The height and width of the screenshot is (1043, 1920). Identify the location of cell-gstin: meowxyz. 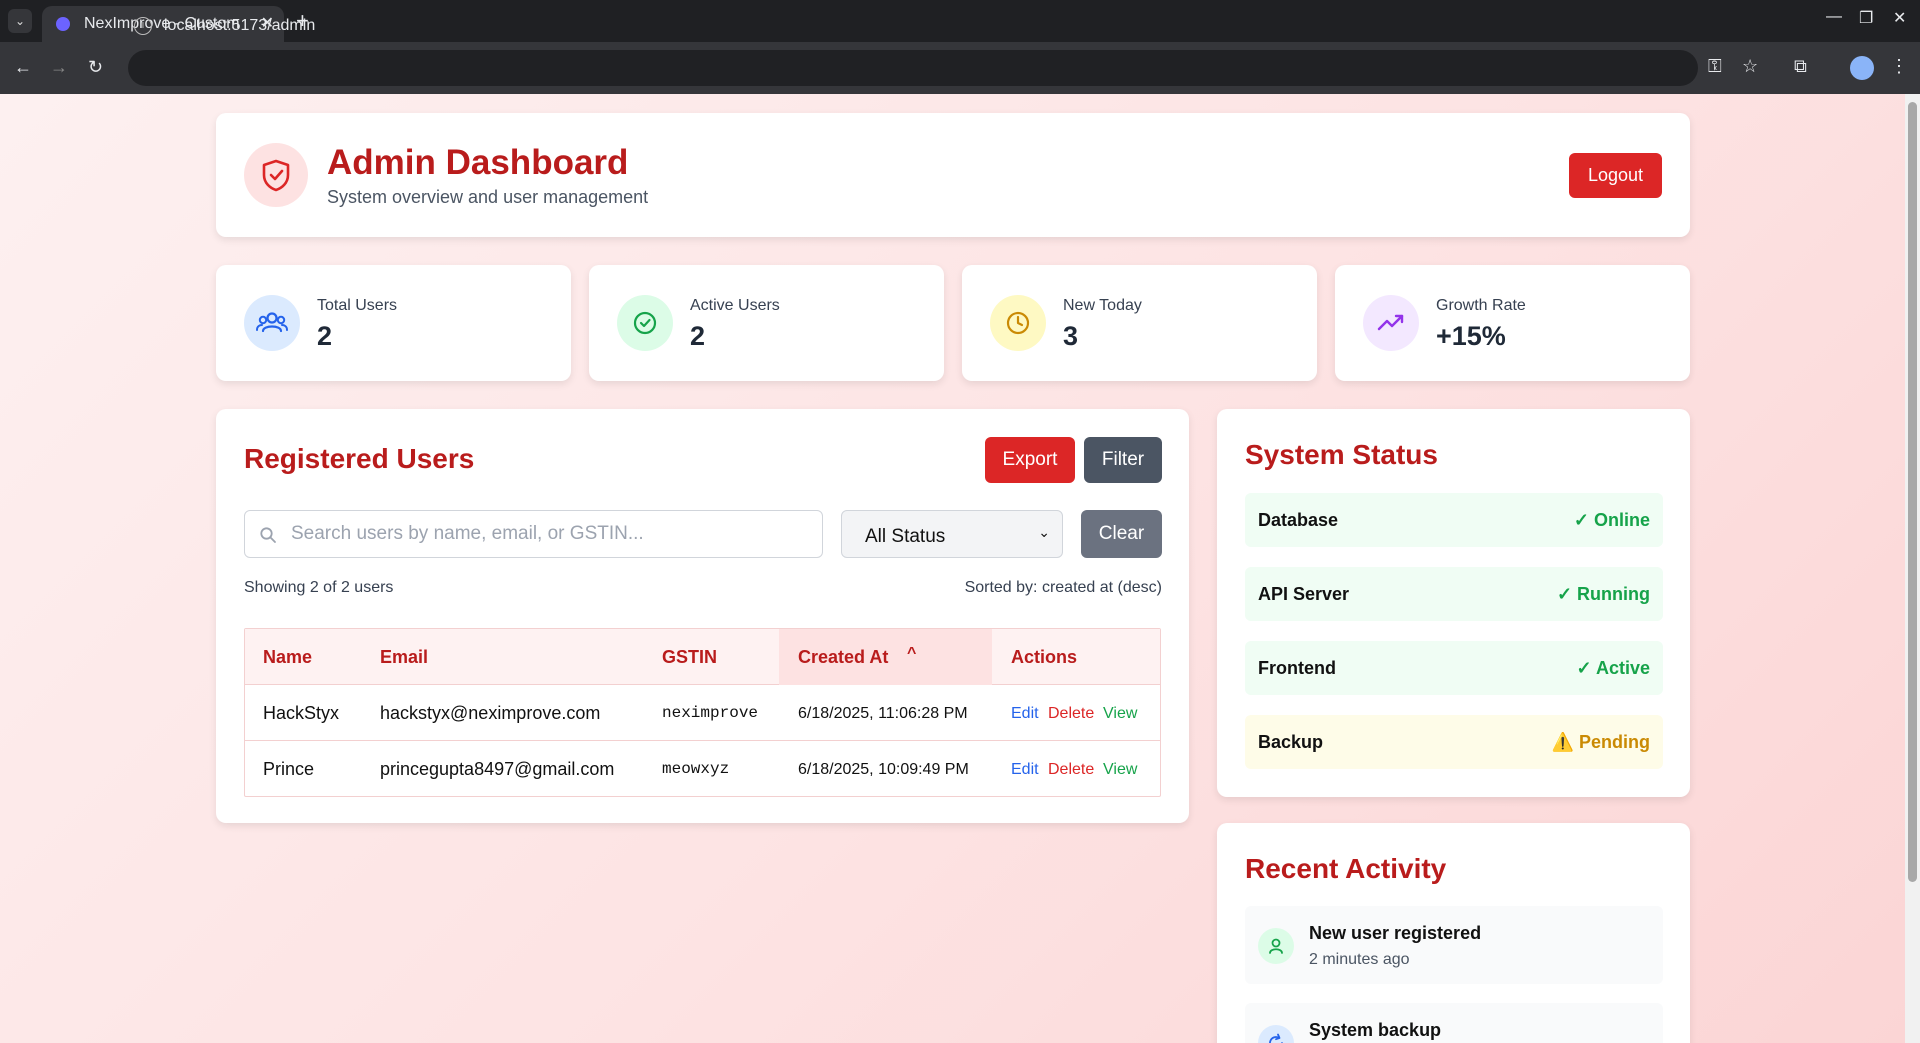
(696, 769).